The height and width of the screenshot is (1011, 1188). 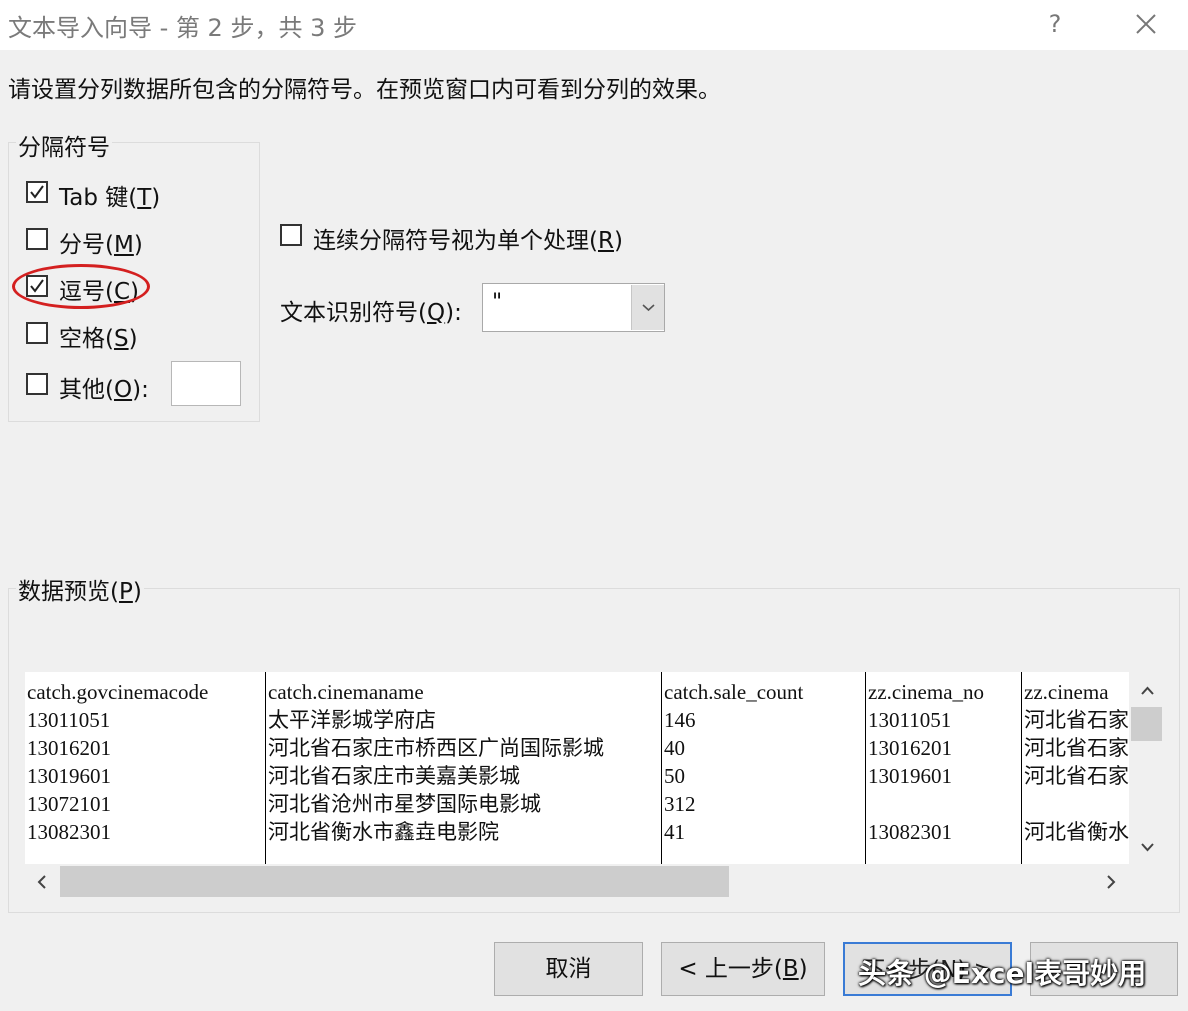 What do you see at coordinates (206, 383) in the screenshot?
I see `other-delimiter-input` at bounding box center [206, 383].